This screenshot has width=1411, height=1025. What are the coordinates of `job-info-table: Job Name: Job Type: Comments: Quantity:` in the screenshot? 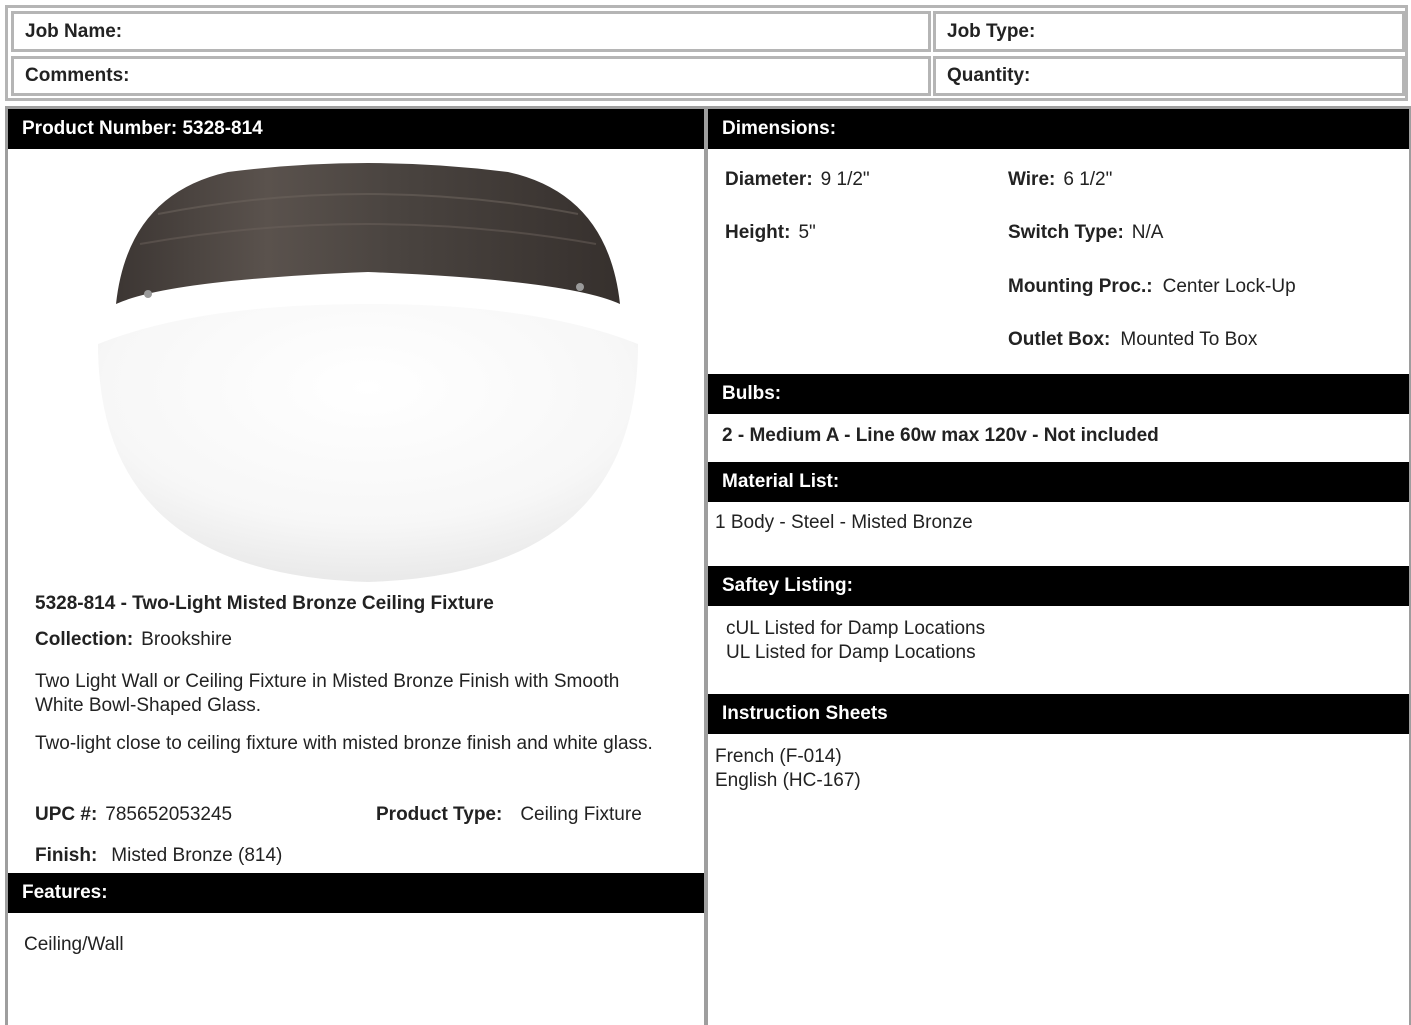 It's located at (706, 53).